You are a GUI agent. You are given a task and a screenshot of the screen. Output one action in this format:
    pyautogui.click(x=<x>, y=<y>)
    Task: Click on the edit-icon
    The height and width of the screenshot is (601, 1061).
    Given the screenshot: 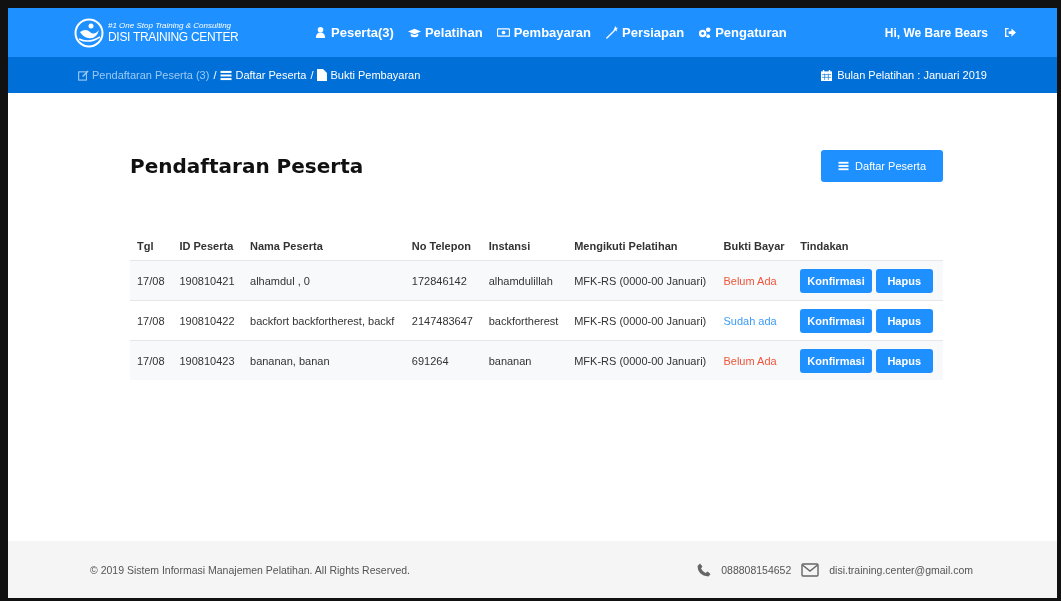 What is the action you would take?
    pyautogui.click(x=83, y=75)
    